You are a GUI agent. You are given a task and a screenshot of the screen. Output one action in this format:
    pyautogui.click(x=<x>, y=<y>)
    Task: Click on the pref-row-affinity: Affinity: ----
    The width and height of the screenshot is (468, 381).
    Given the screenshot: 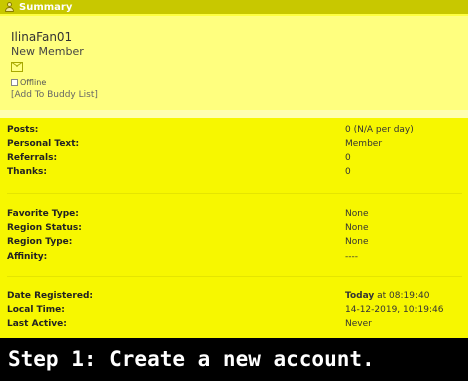 What is the action you would take?
    pyautogui.click(x=234, y=257)
    